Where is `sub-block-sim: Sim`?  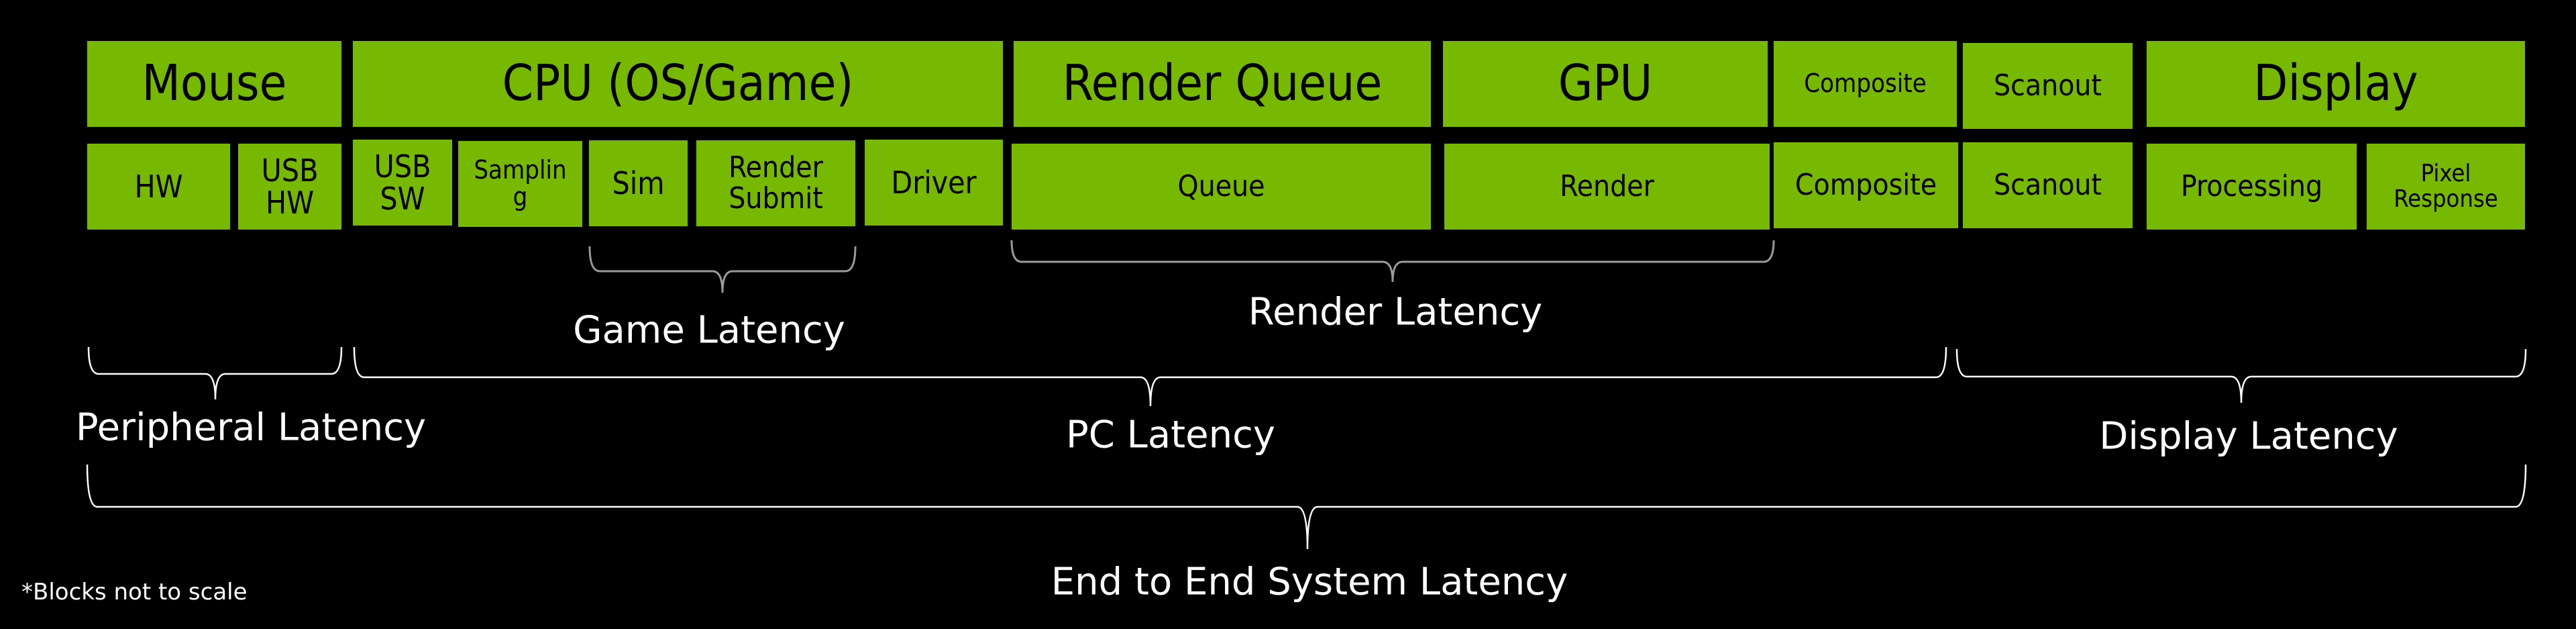
sub-block-sim: Sim is located at coordinates (638, 183).